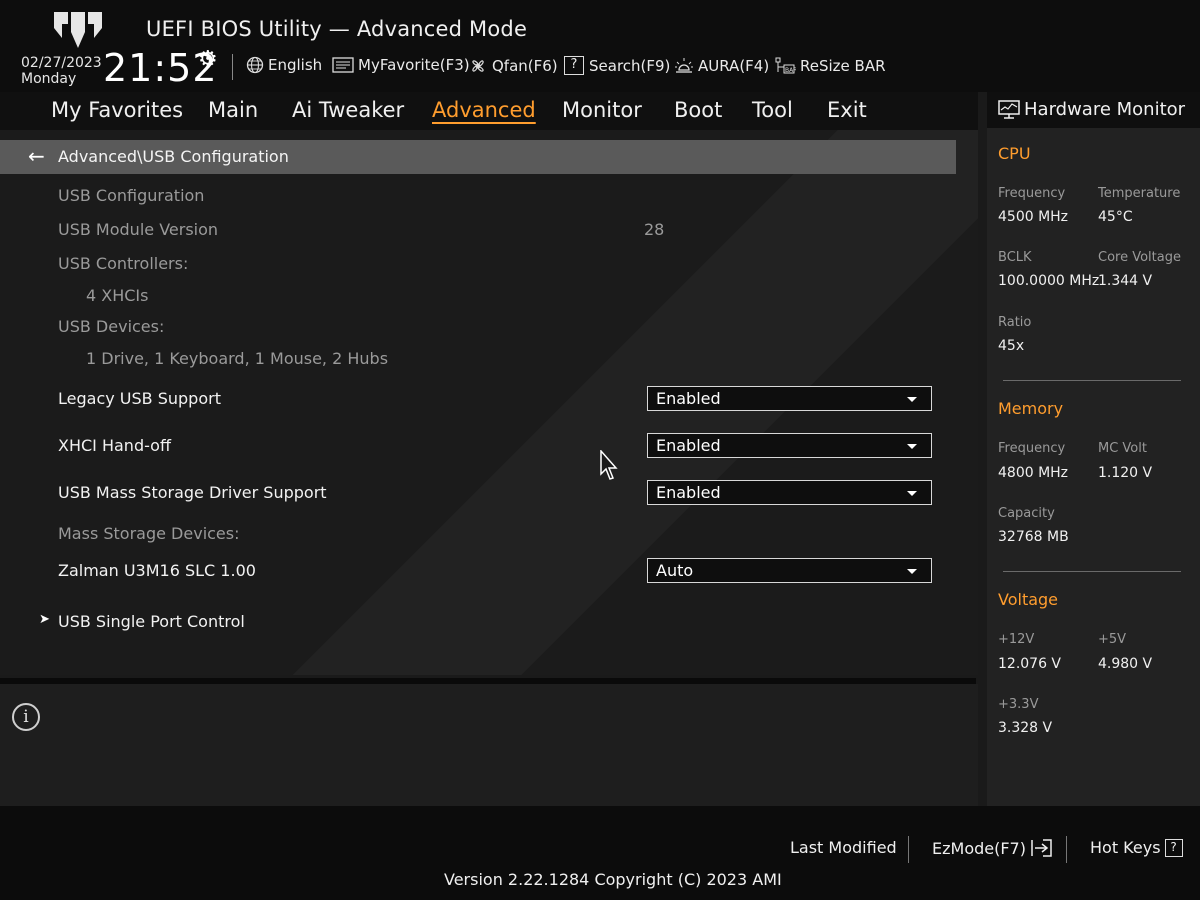 The image size is (1200, 900). Describe the element at coordinates (688, 398) in the screenshot. I see `legacy-usb-support-value: Enabled` at that location.